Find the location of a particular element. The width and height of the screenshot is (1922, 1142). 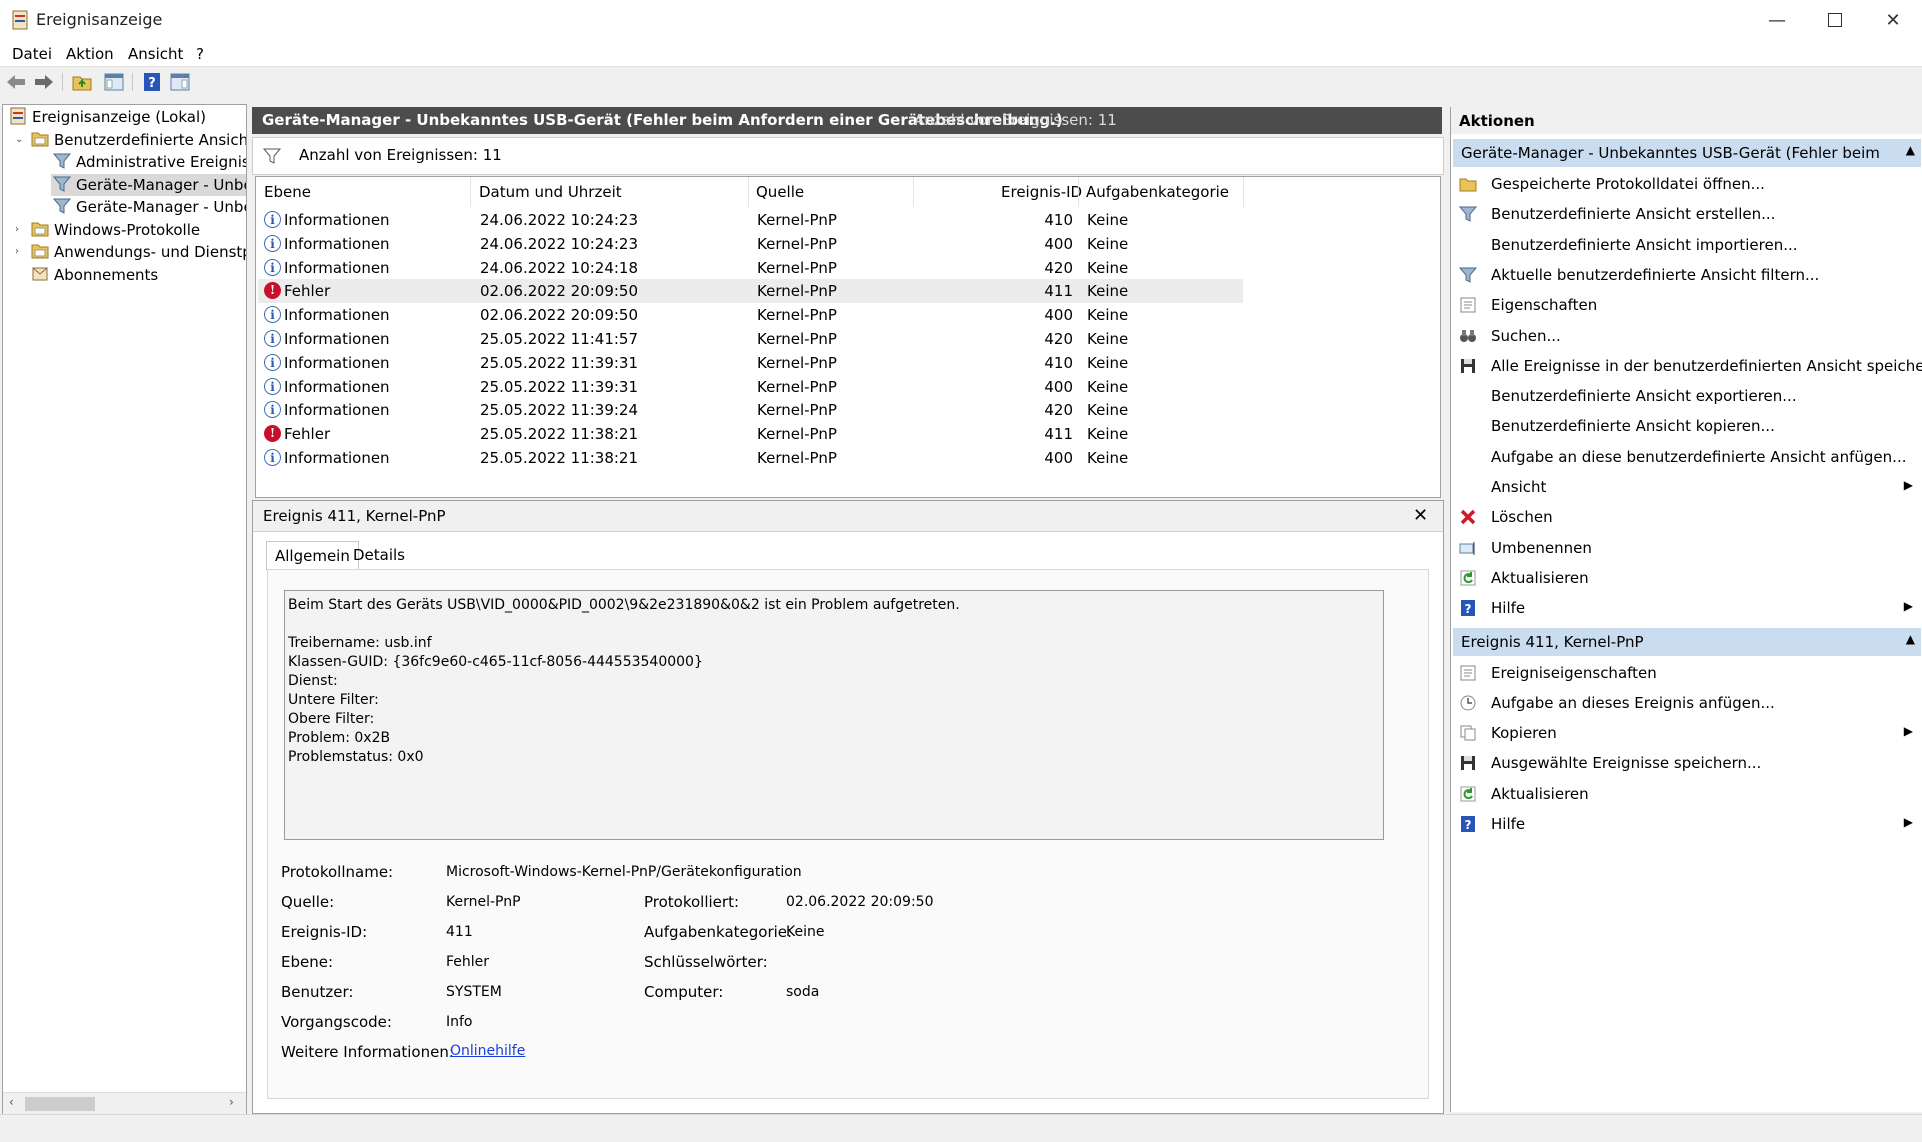

tree-item: Ereignisanzeige (Lokal) is located at coordinates (126, 117).